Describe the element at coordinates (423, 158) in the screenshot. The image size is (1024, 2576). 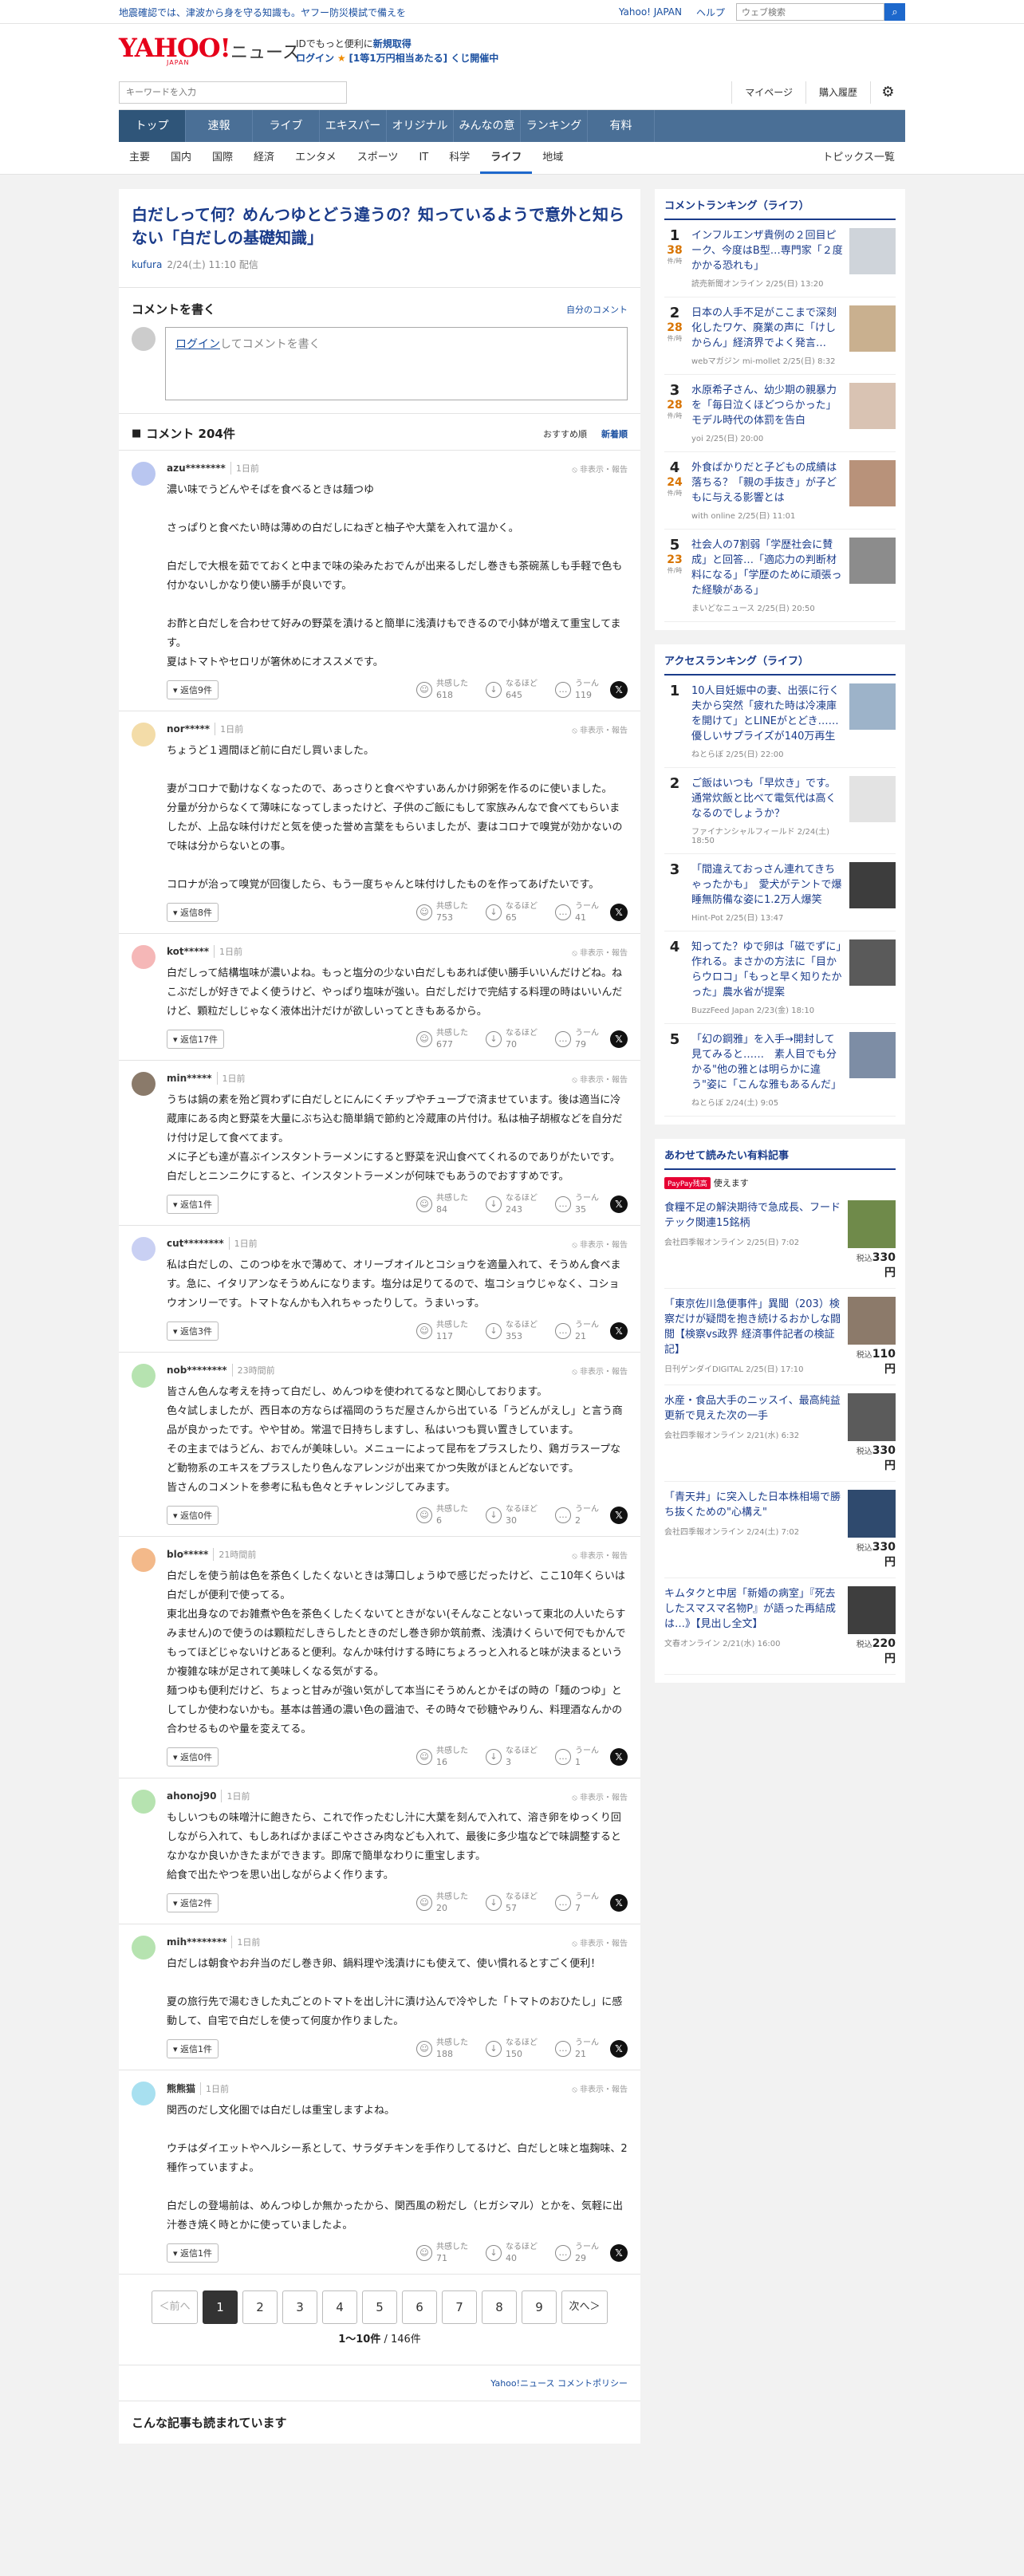
I see `category-tab: IT` at that location.